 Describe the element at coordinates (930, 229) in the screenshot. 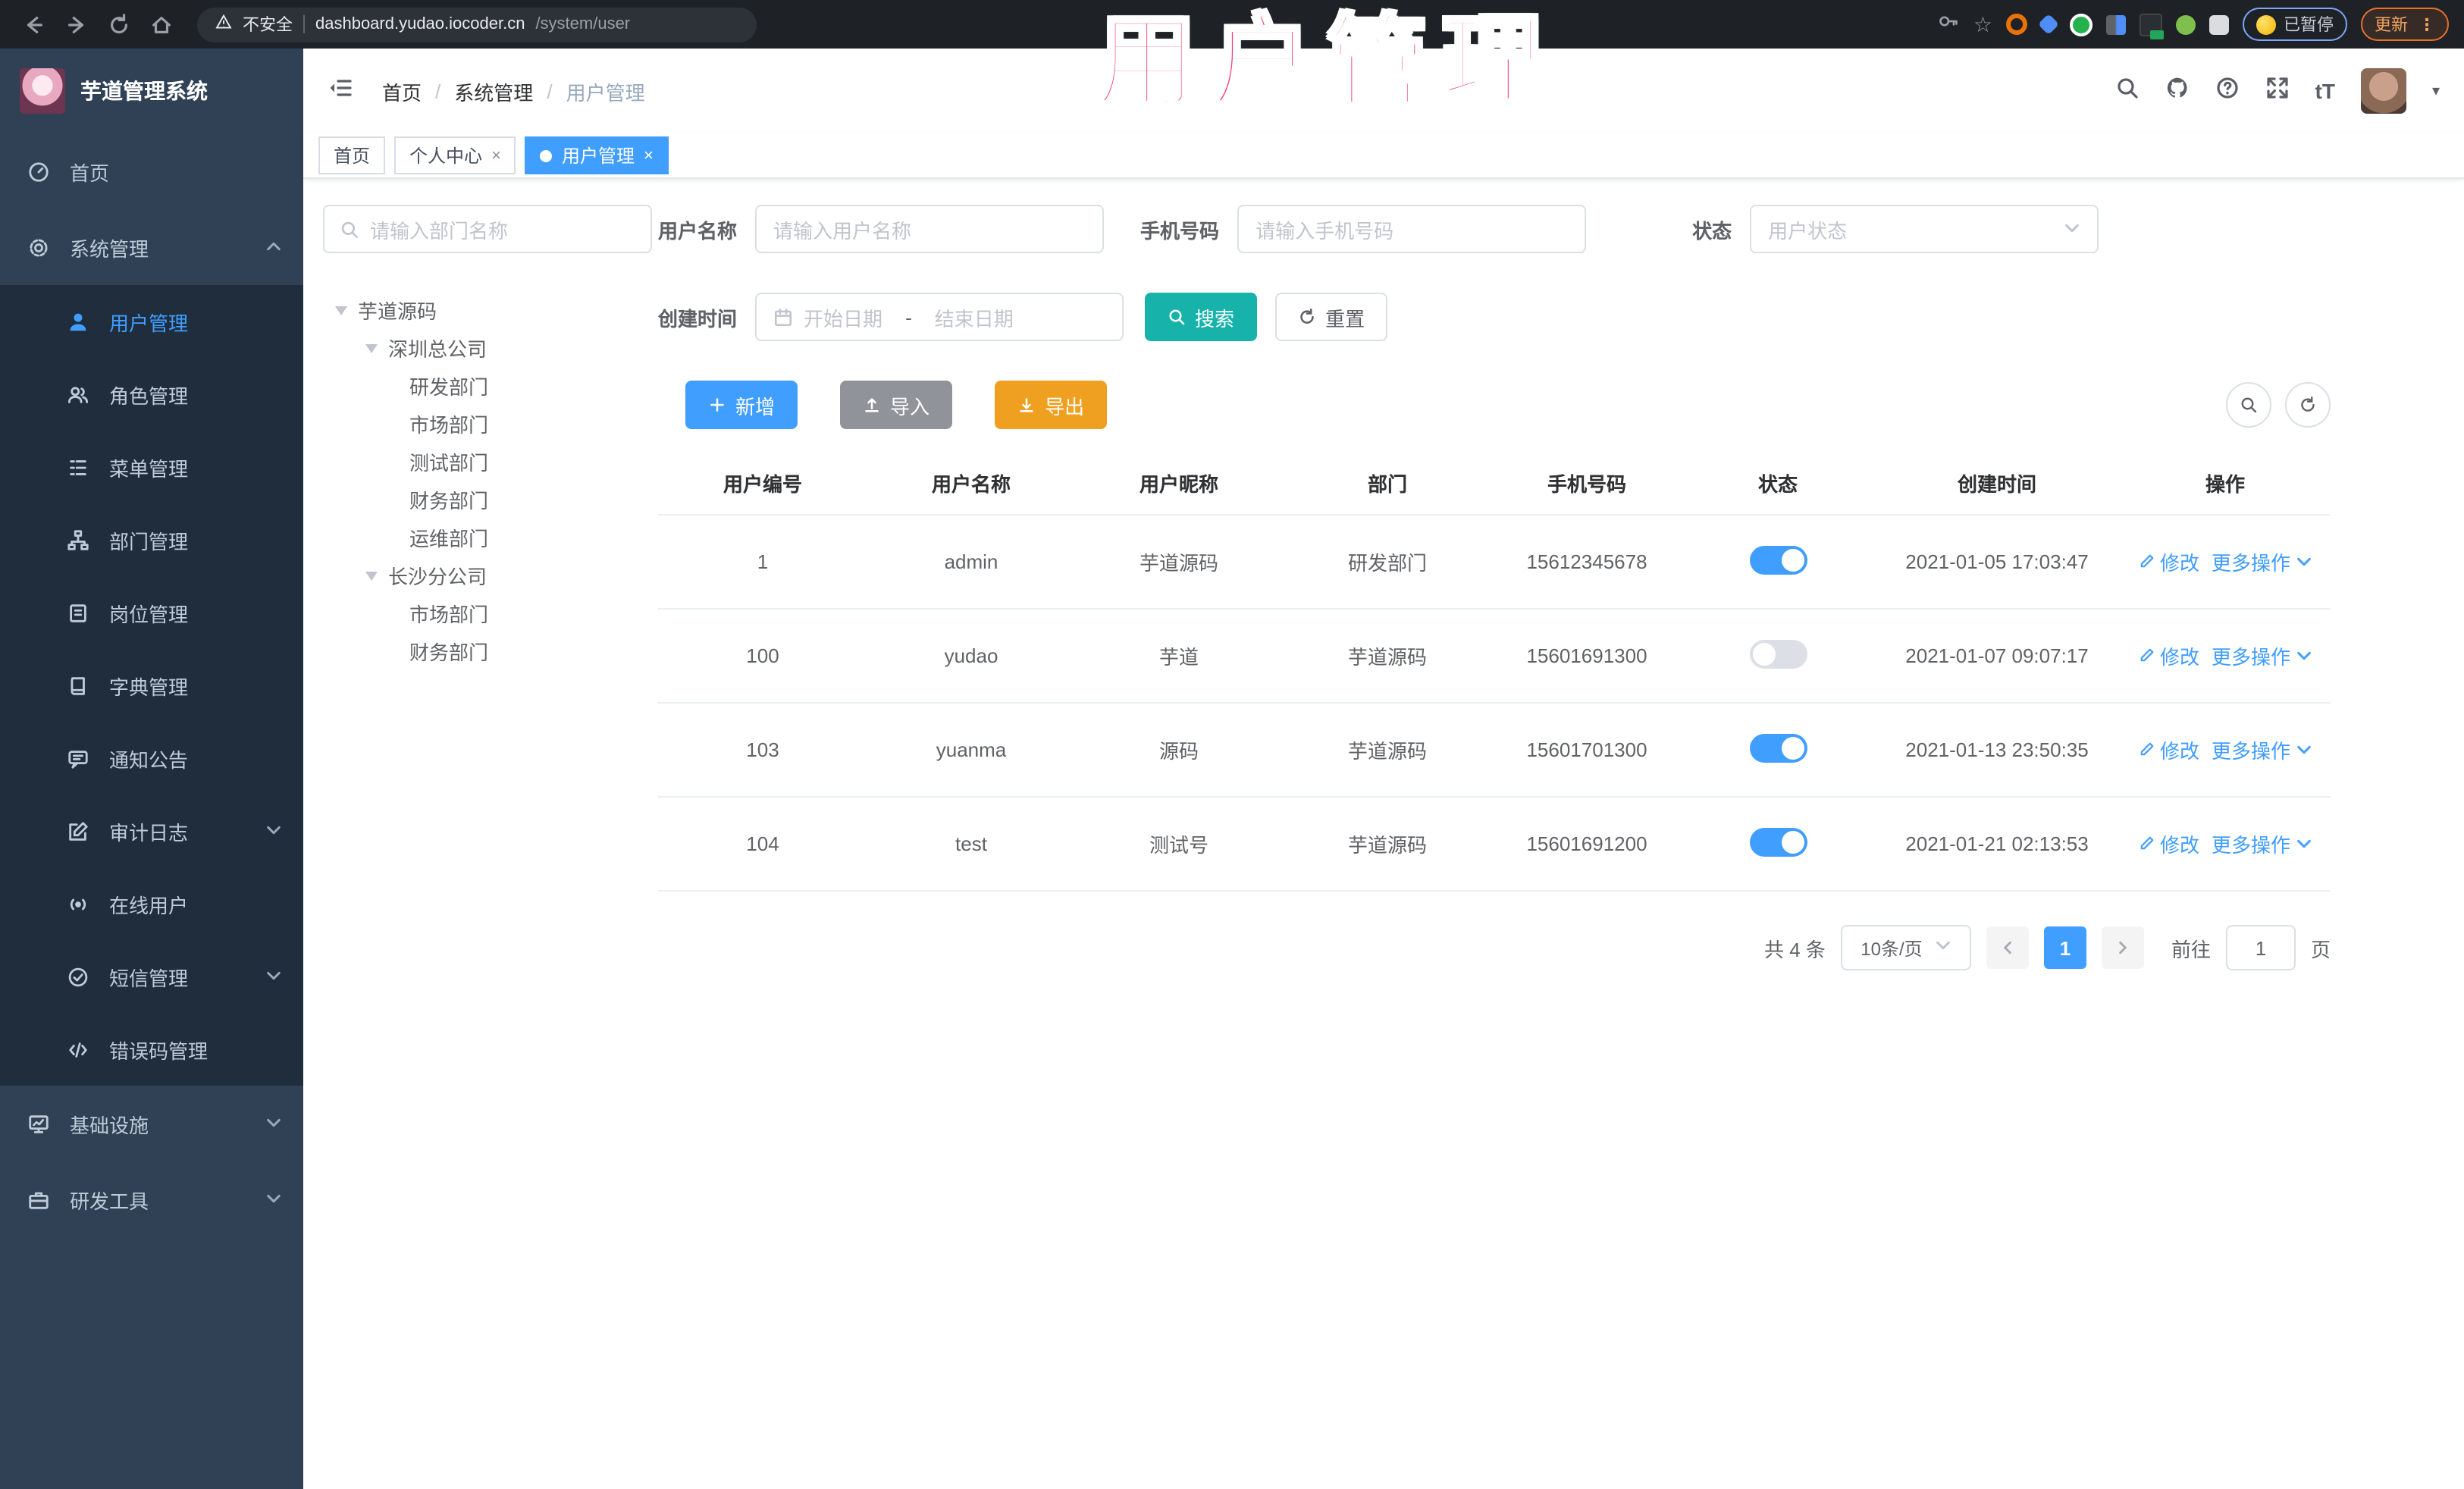

I see `username-input: 请输入用户名称` at that location.